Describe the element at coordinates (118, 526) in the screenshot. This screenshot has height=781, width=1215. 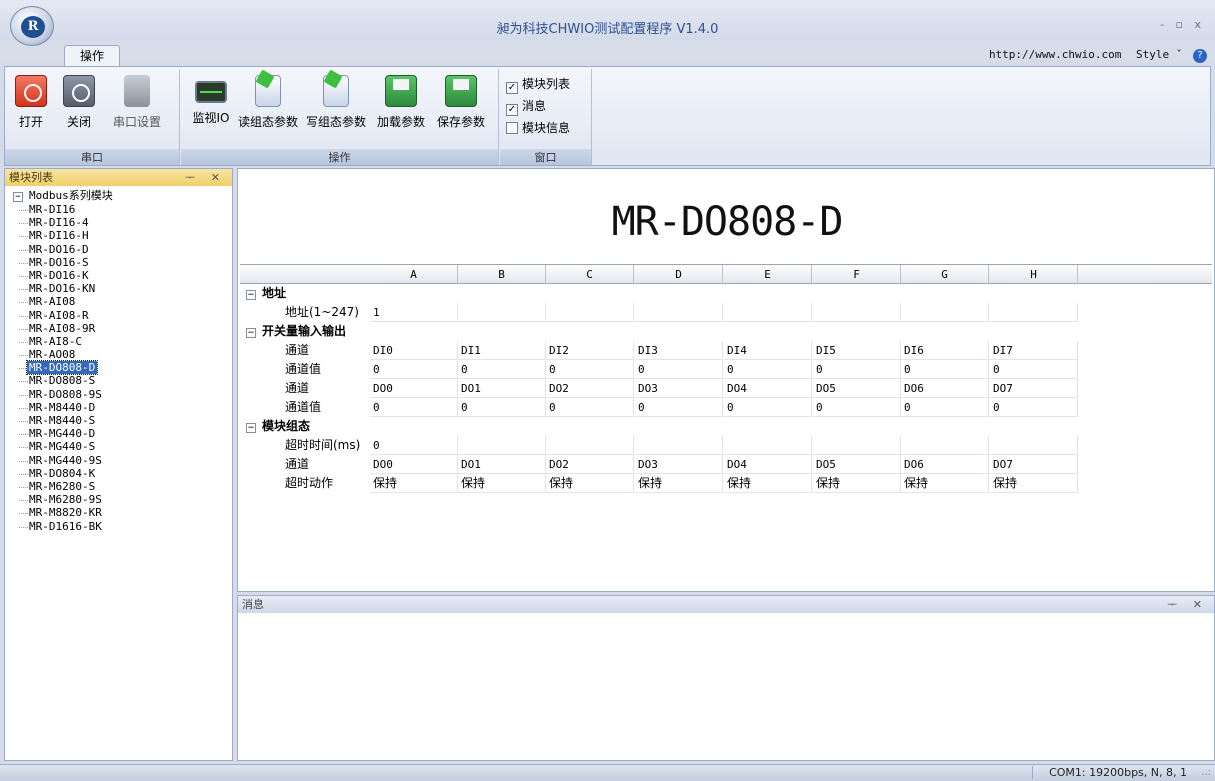
I see `tree-item: MR-D1616-BK` at that location.